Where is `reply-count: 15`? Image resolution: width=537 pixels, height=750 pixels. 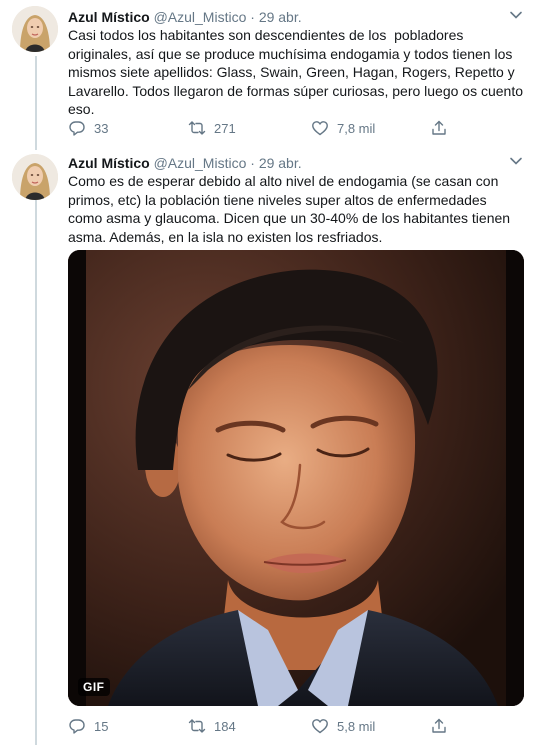
reply-count: 15 is located at coordinates (101, 726).